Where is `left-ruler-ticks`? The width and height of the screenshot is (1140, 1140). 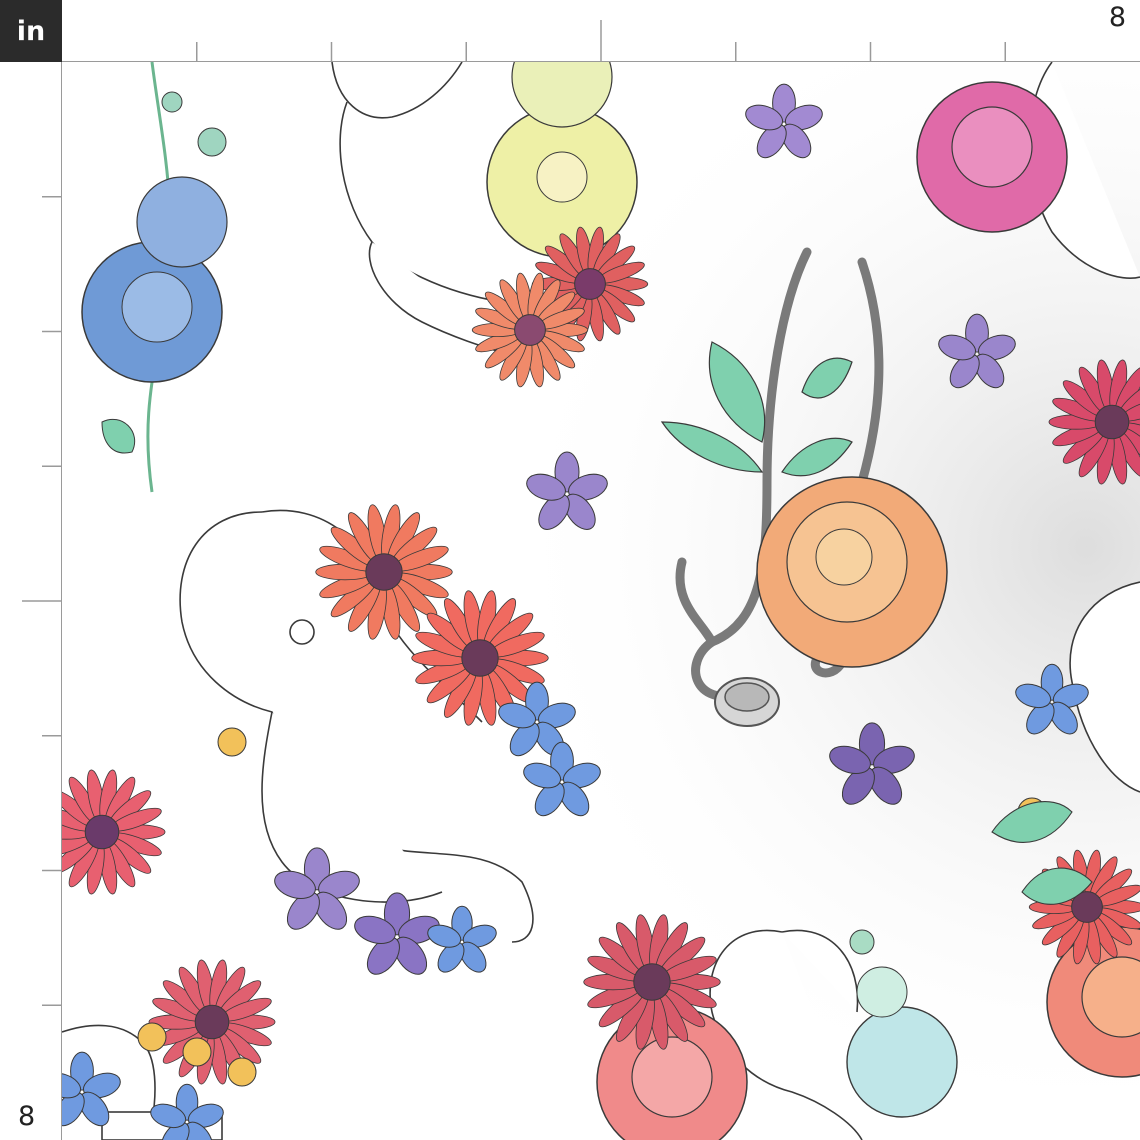 left-ruler-ticks is located at coordinates (41, 601).